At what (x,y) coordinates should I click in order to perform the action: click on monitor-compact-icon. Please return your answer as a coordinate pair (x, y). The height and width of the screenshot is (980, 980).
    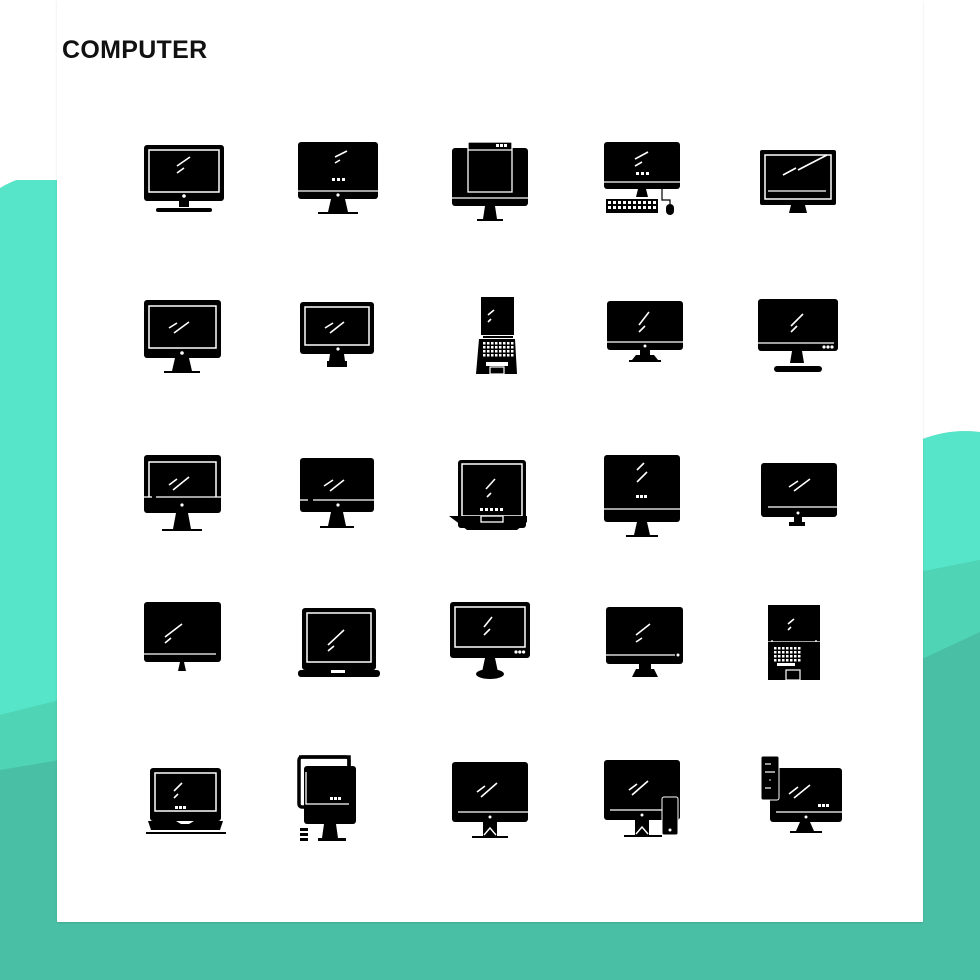
    Looking at the image, I should click on (796, 487).